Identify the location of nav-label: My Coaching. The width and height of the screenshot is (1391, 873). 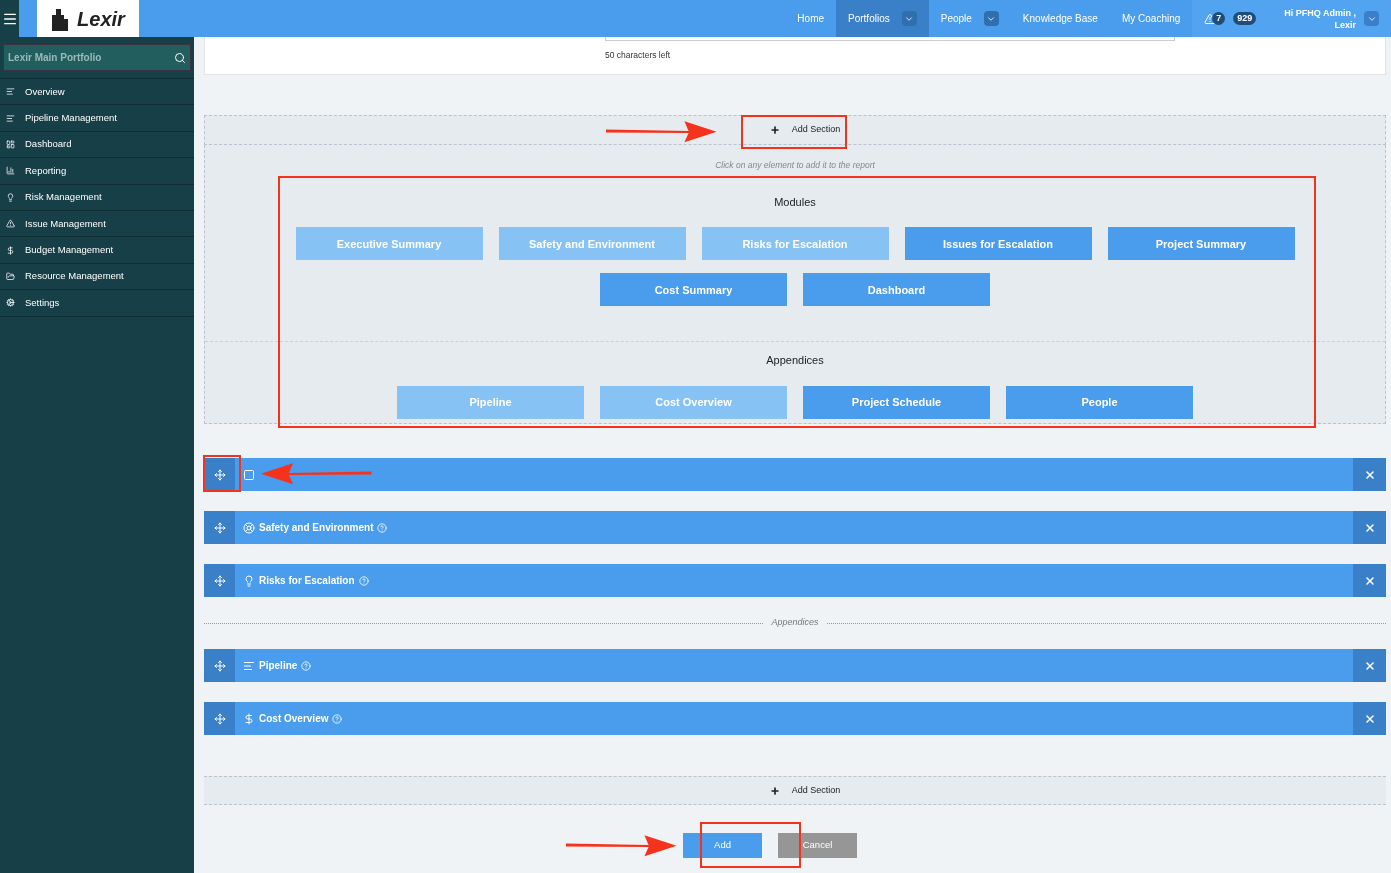
(1151, 19).